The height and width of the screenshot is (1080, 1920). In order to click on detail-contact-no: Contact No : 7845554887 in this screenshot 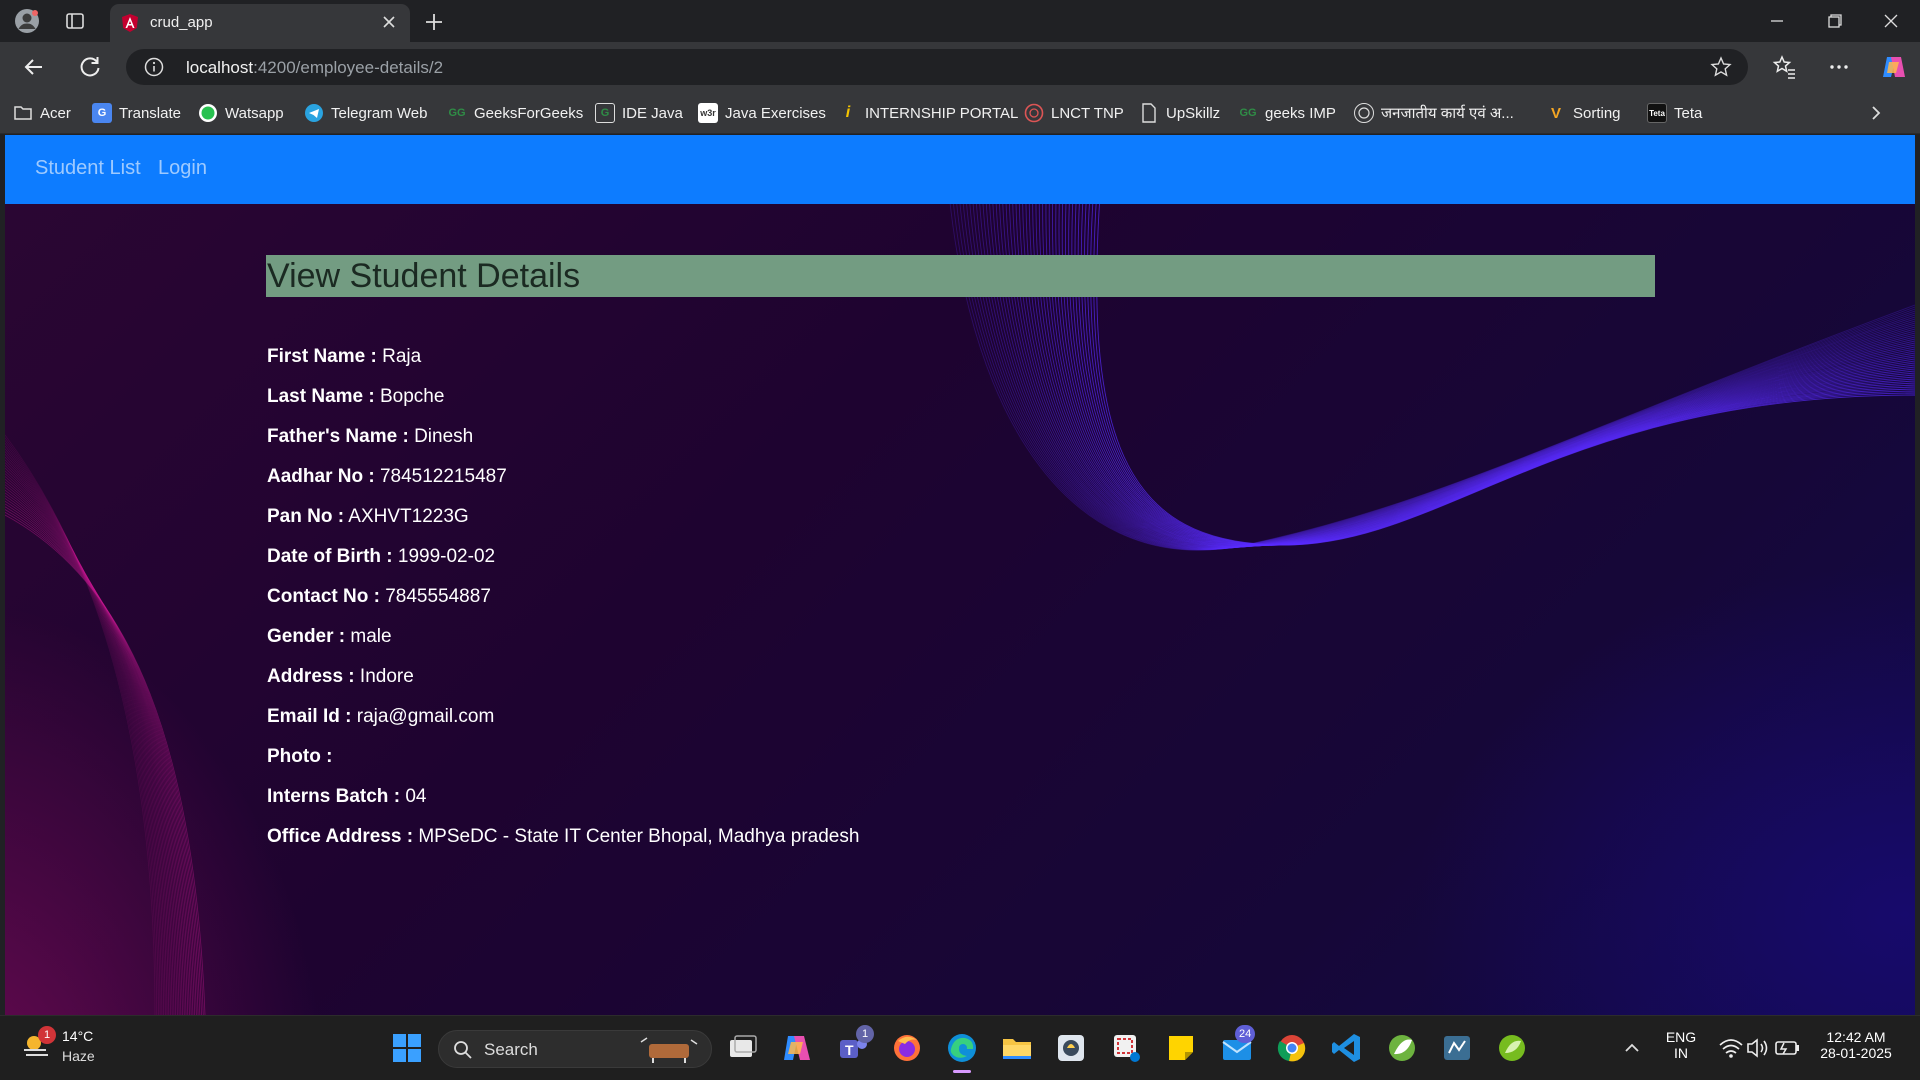, I will do `click(563, 597)`.